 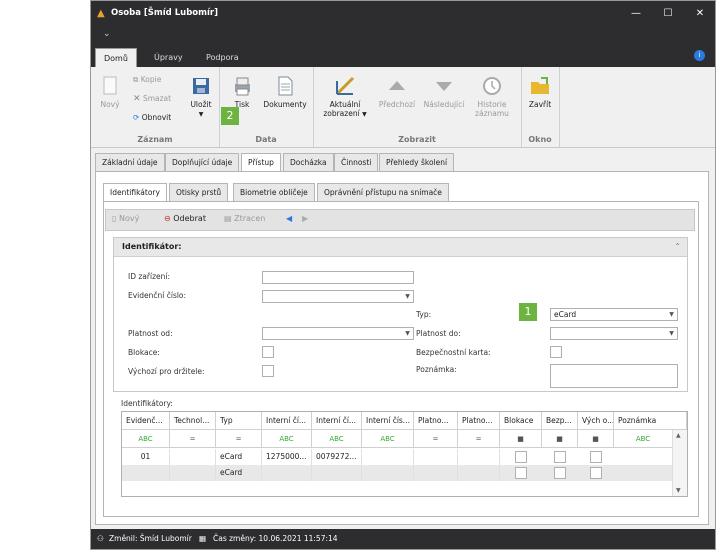 What do you see at coordinates (338, 296) in the screenshot?
I see `evidencni-cislo-select: ▼` at bounding box center [338, 296].